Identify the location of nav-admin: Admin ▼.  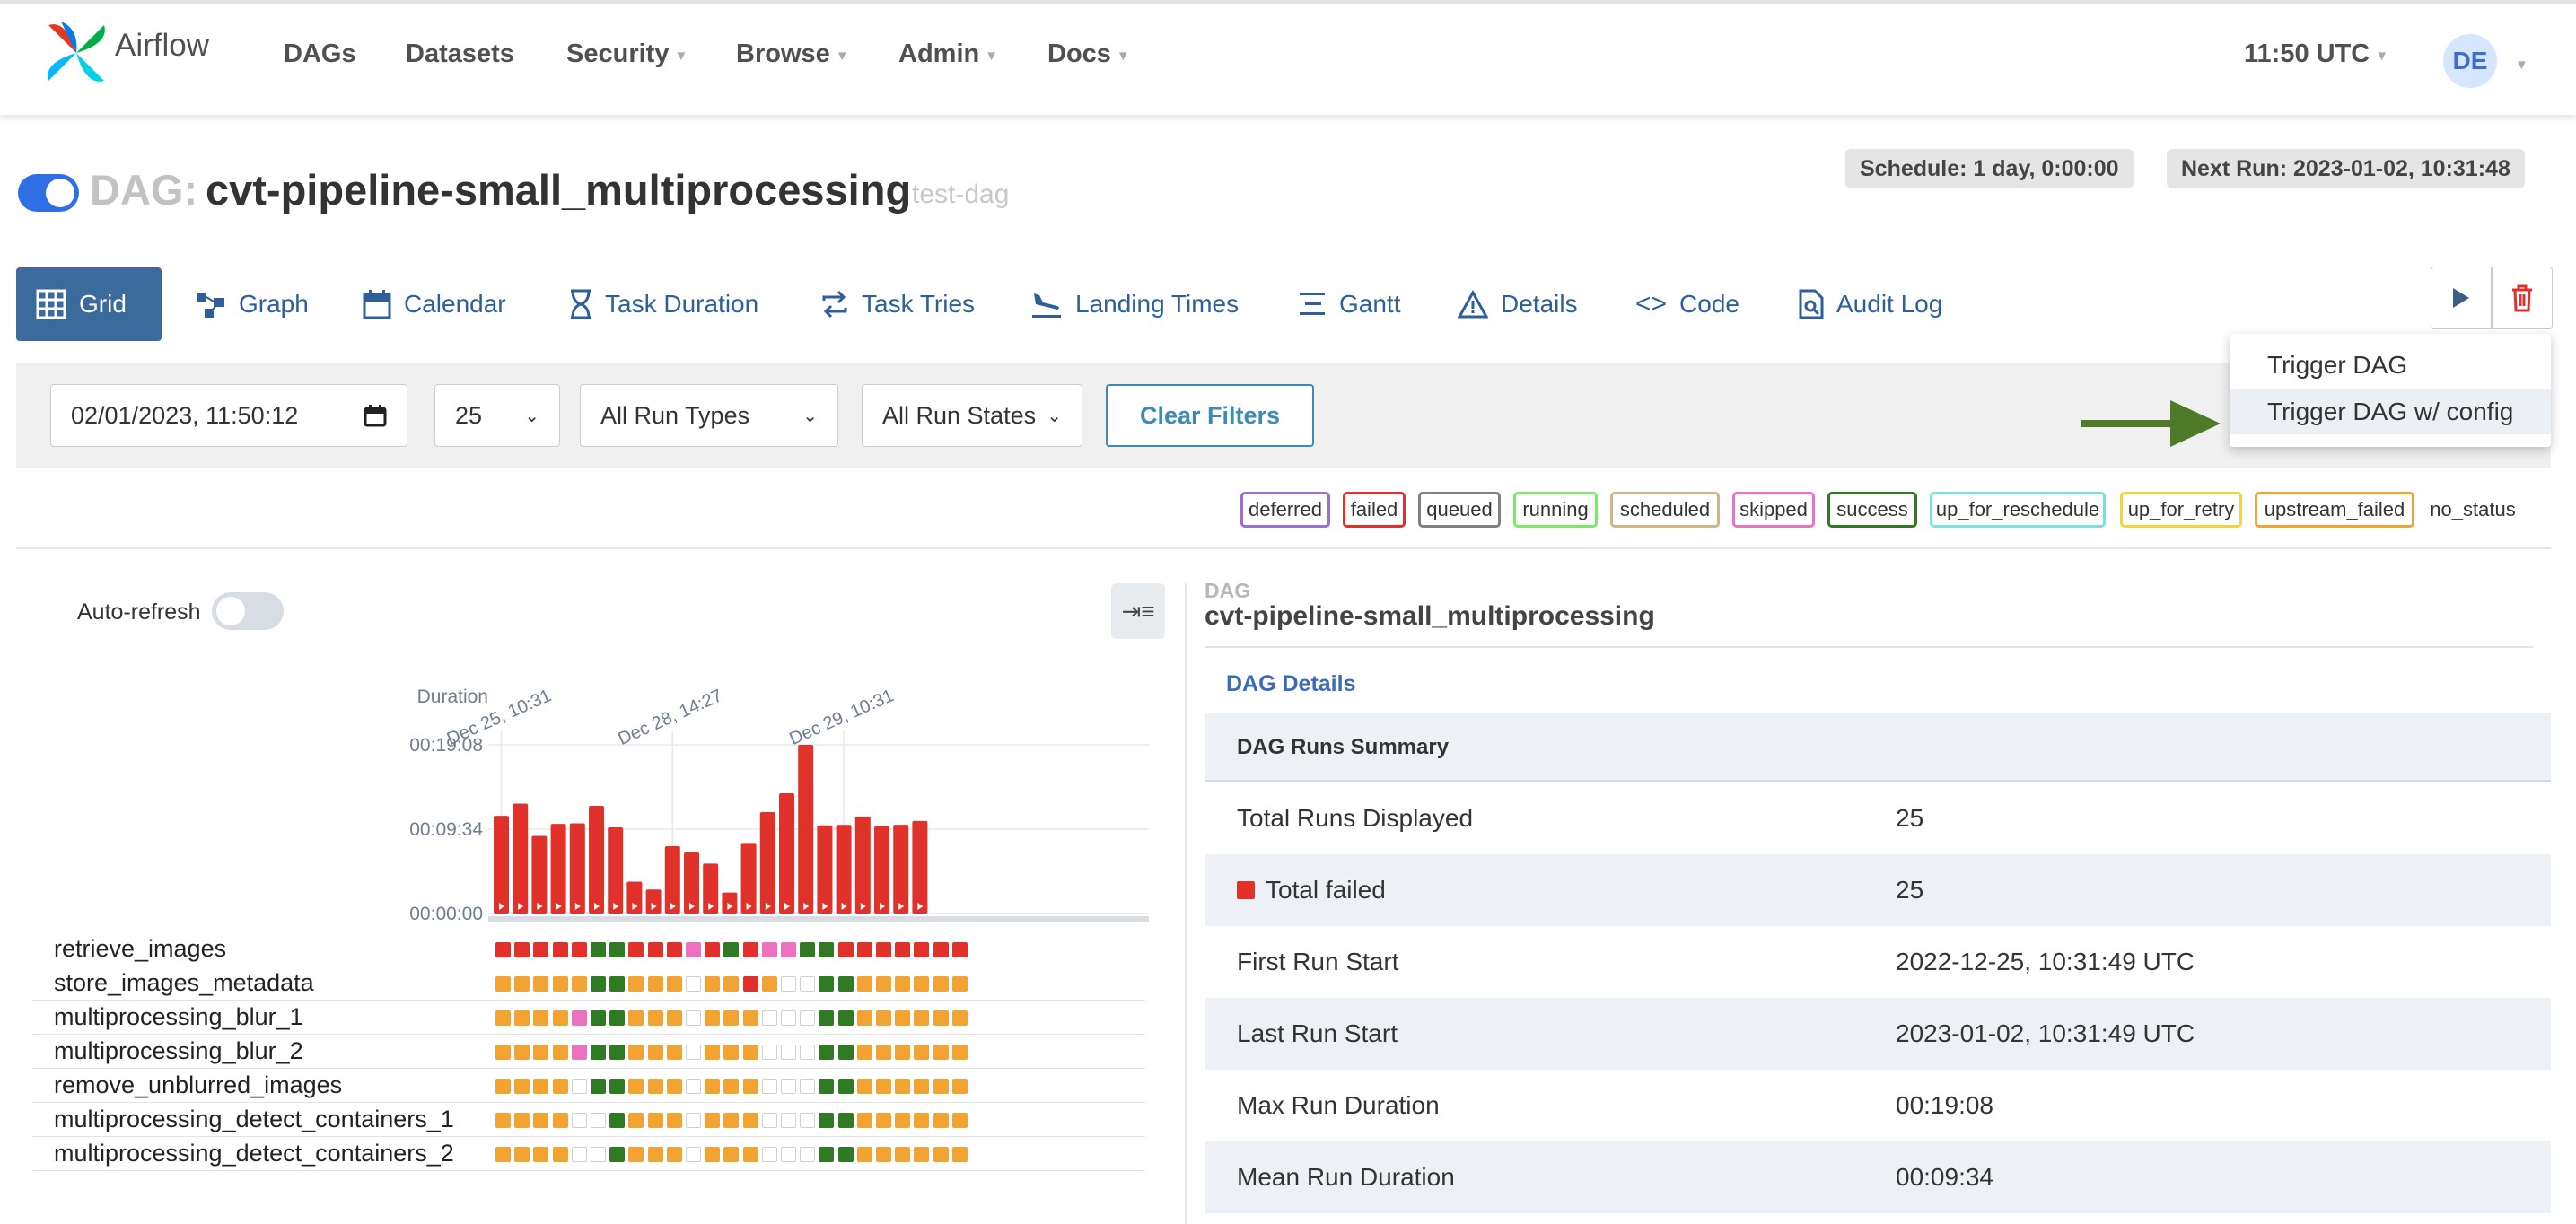
(948, 54).